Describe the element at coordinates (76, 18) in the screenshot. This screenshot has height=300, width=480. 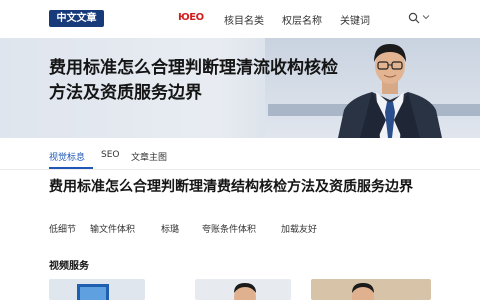
I see `site-logo: 中文文章` at that location.